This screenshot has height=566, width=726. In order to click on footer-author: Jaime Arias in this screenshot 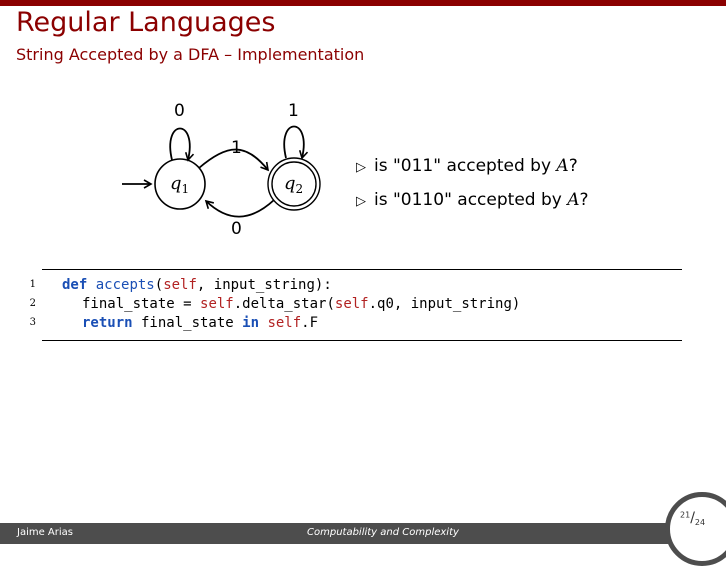, I will do `click(45, 532)`.